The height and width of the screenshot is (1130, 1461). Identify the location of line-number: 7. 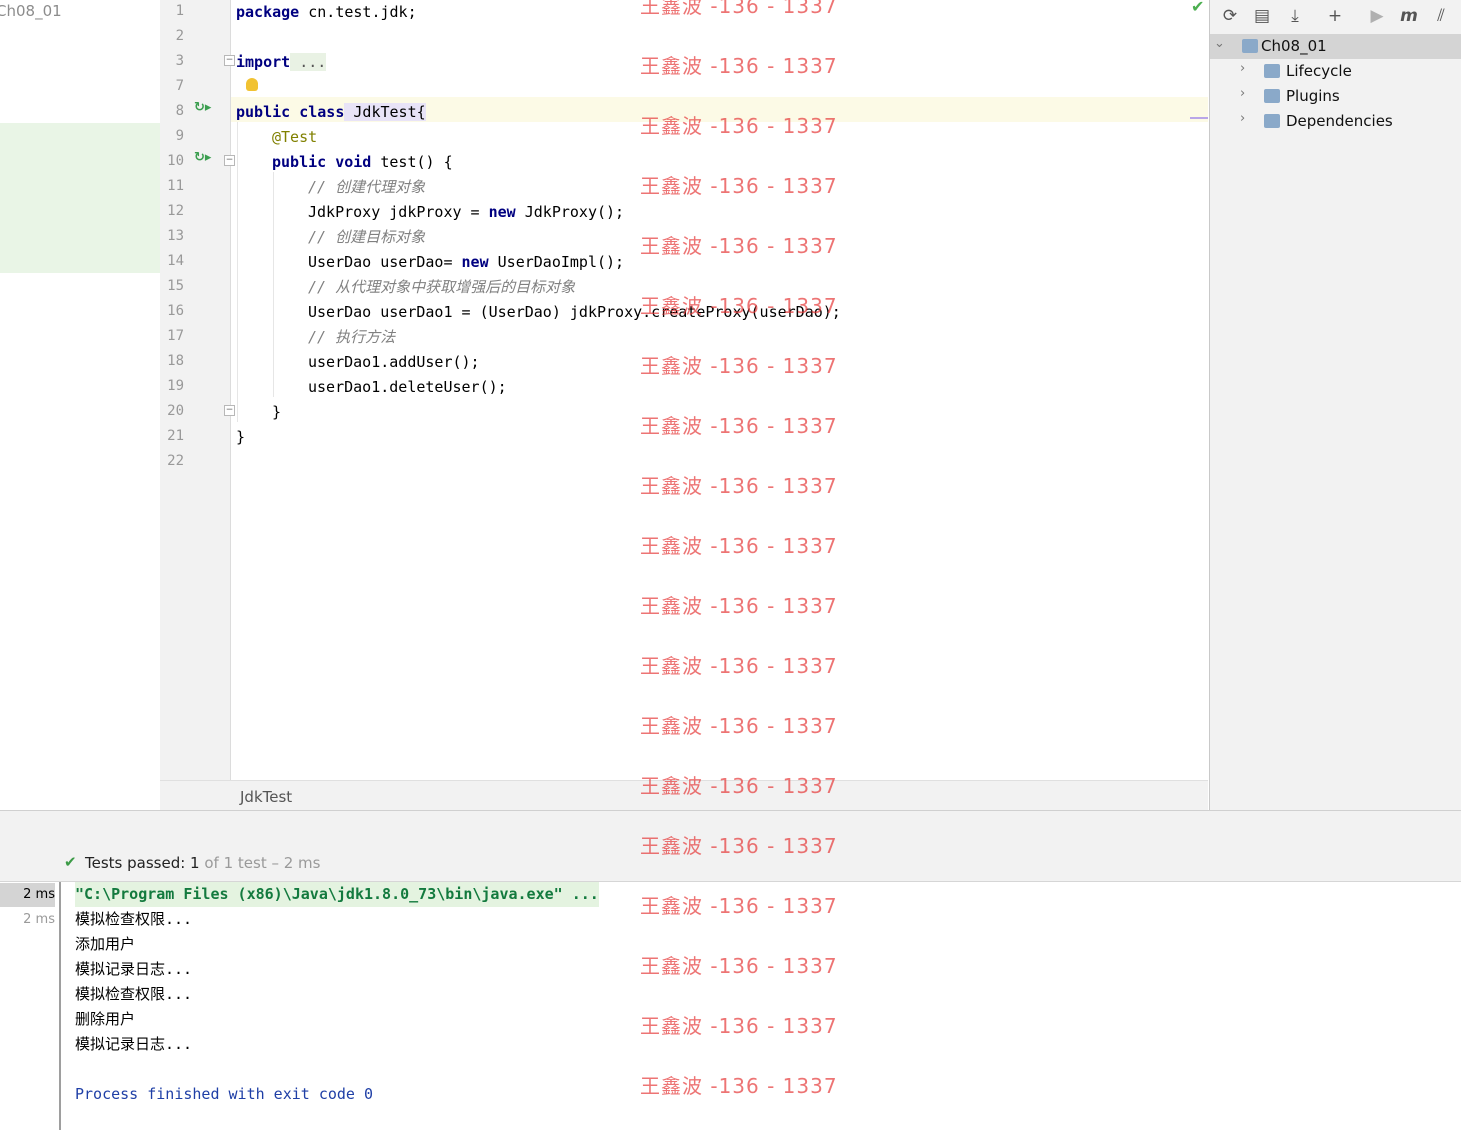
(179, 86).